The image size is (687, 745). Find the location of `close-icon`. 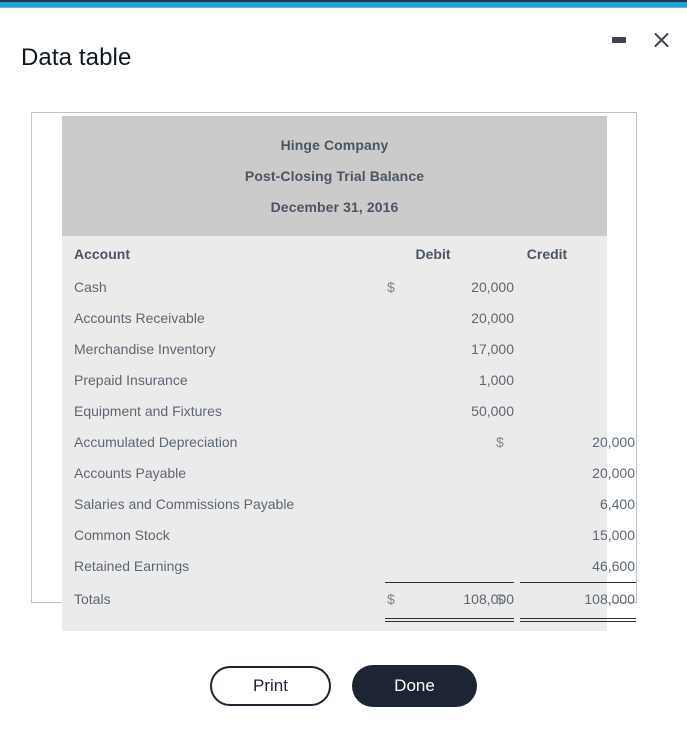

close-icon is located at coordinates (661, 40).